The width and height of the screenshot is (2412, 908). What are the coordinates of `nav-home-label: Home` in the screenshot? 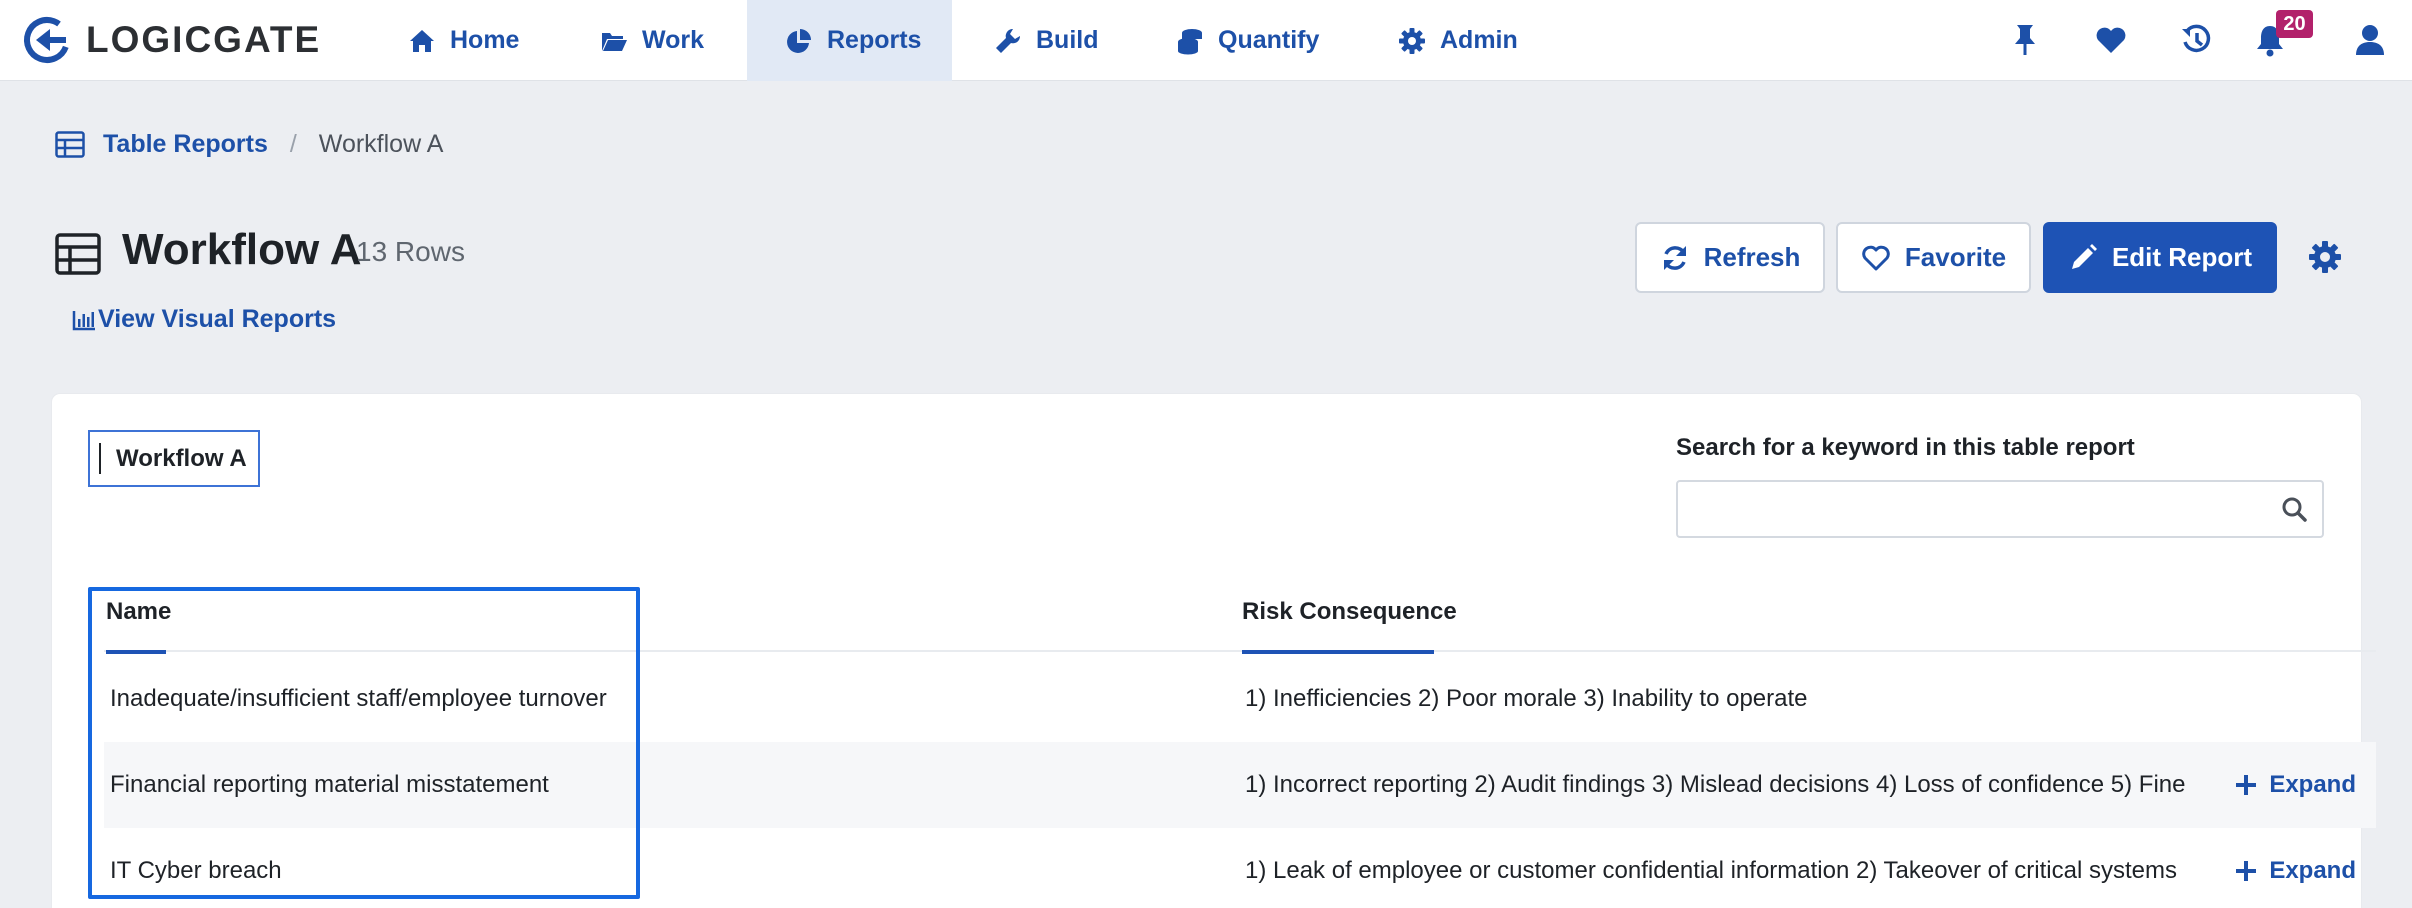 It's located at (485, 40).